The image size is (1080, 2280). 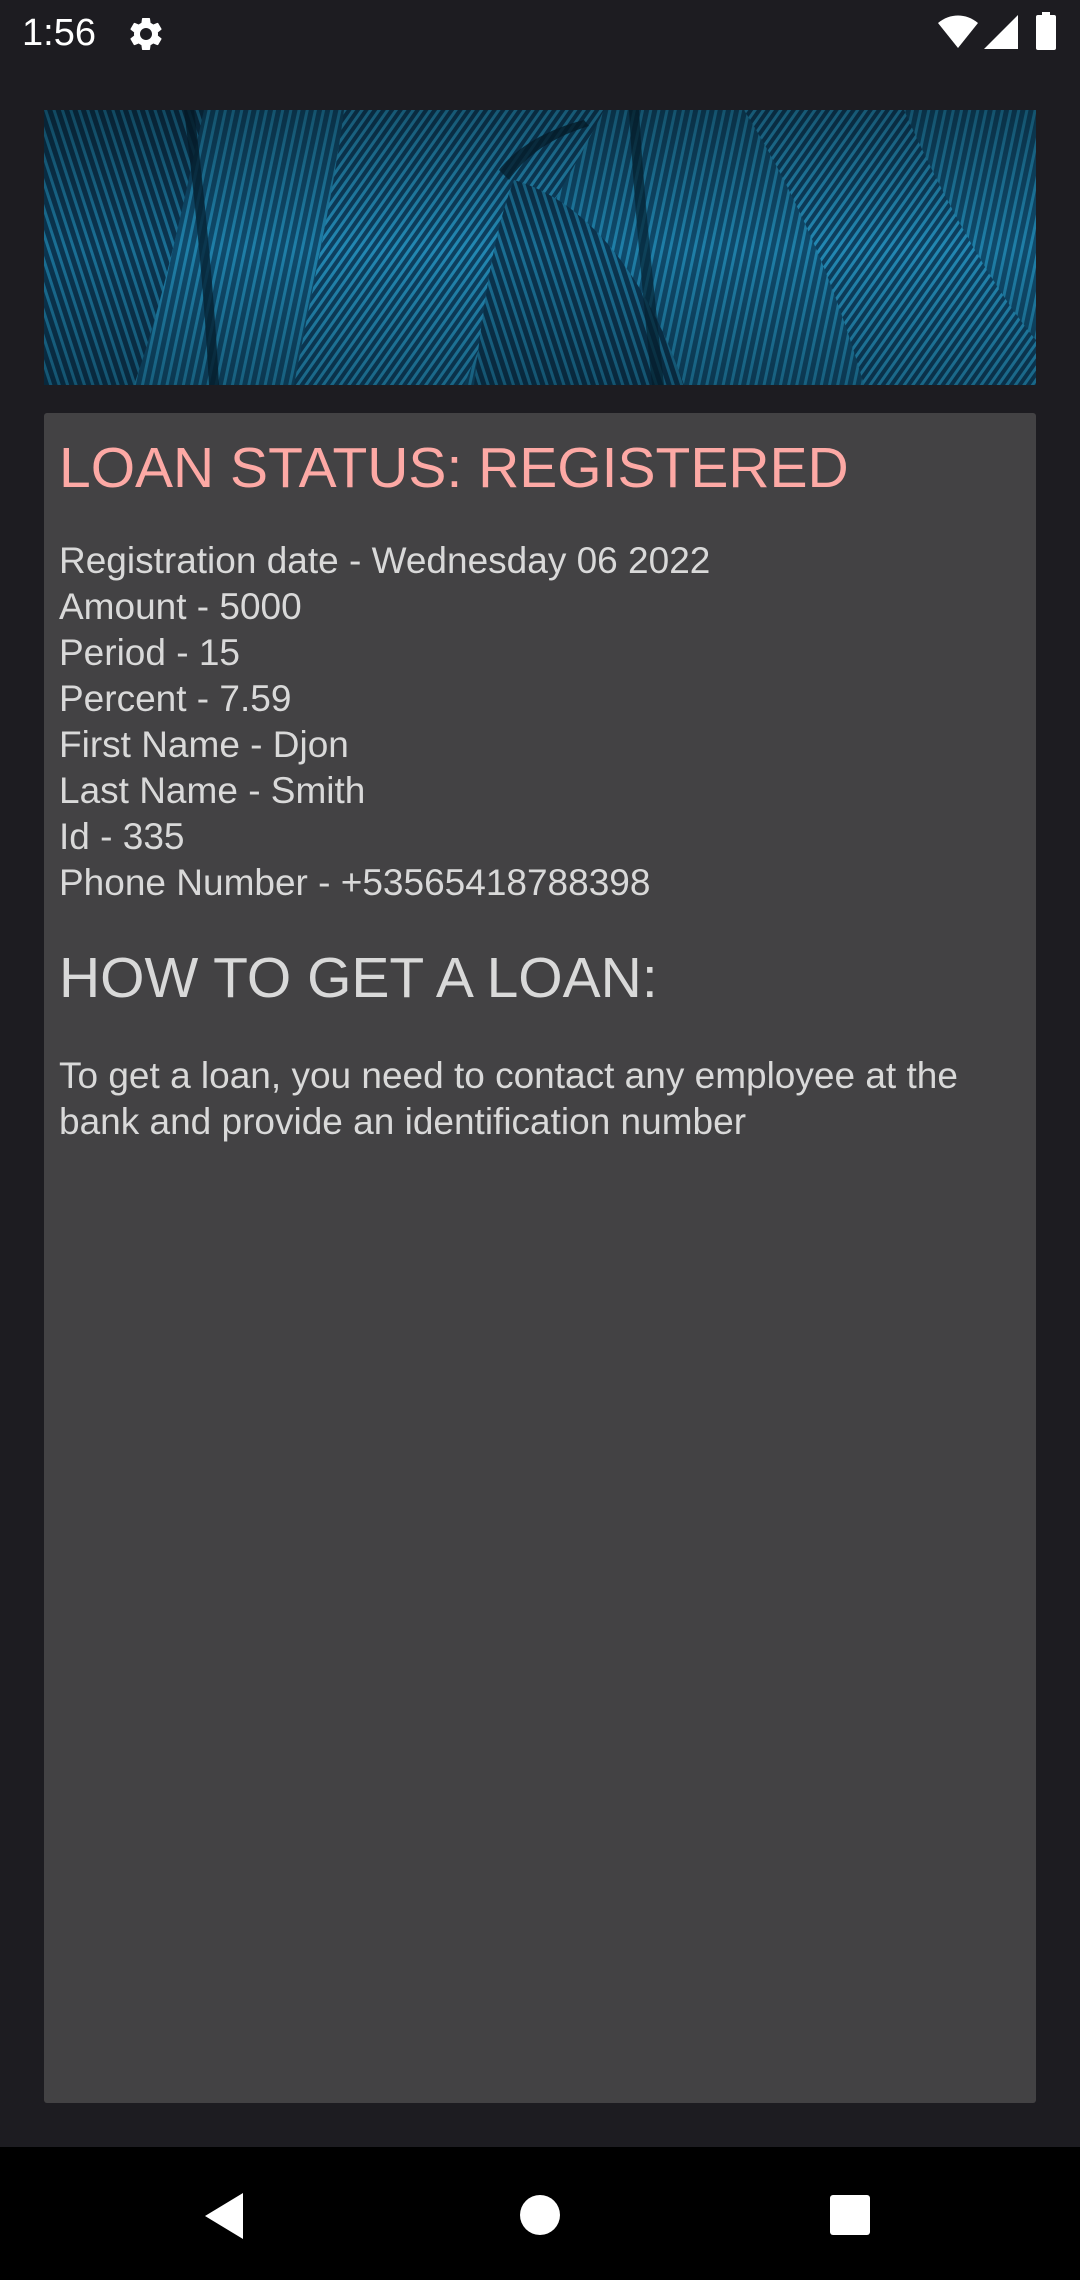 What do you see at coordinates (122, 836) in the screenshot?
I see `loan-id: Id - 335` at bounding box center [122, 836].